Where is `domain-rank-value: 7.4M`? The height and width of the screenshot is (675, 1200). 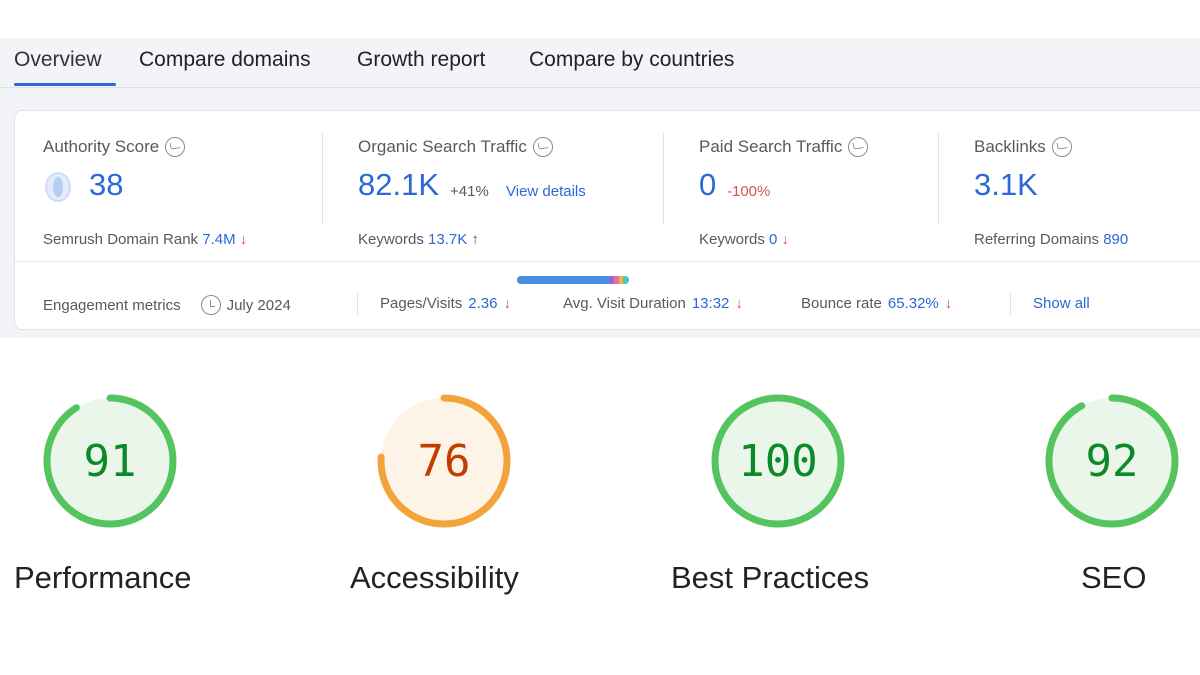
domain-rank-value: 7.4M is located at coordinates (218, 239).